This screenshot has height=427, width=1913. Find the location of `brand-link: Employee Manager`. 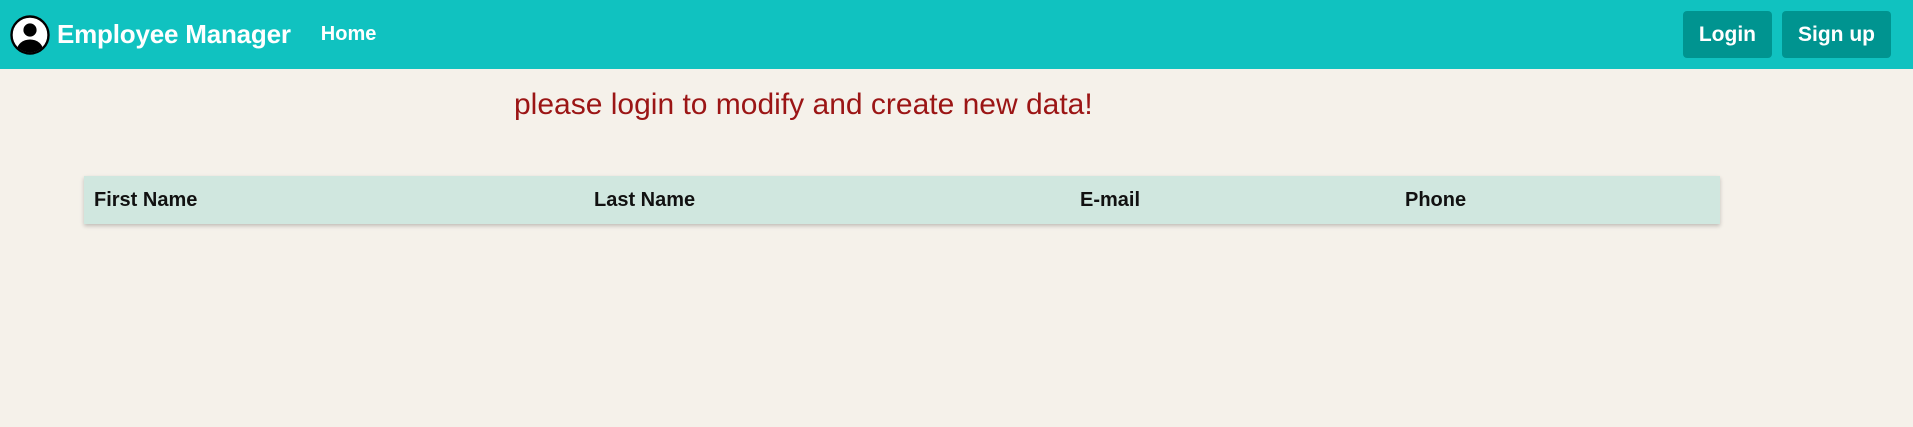

brand-link: Employee Manager is located at coordinates (150, 34).